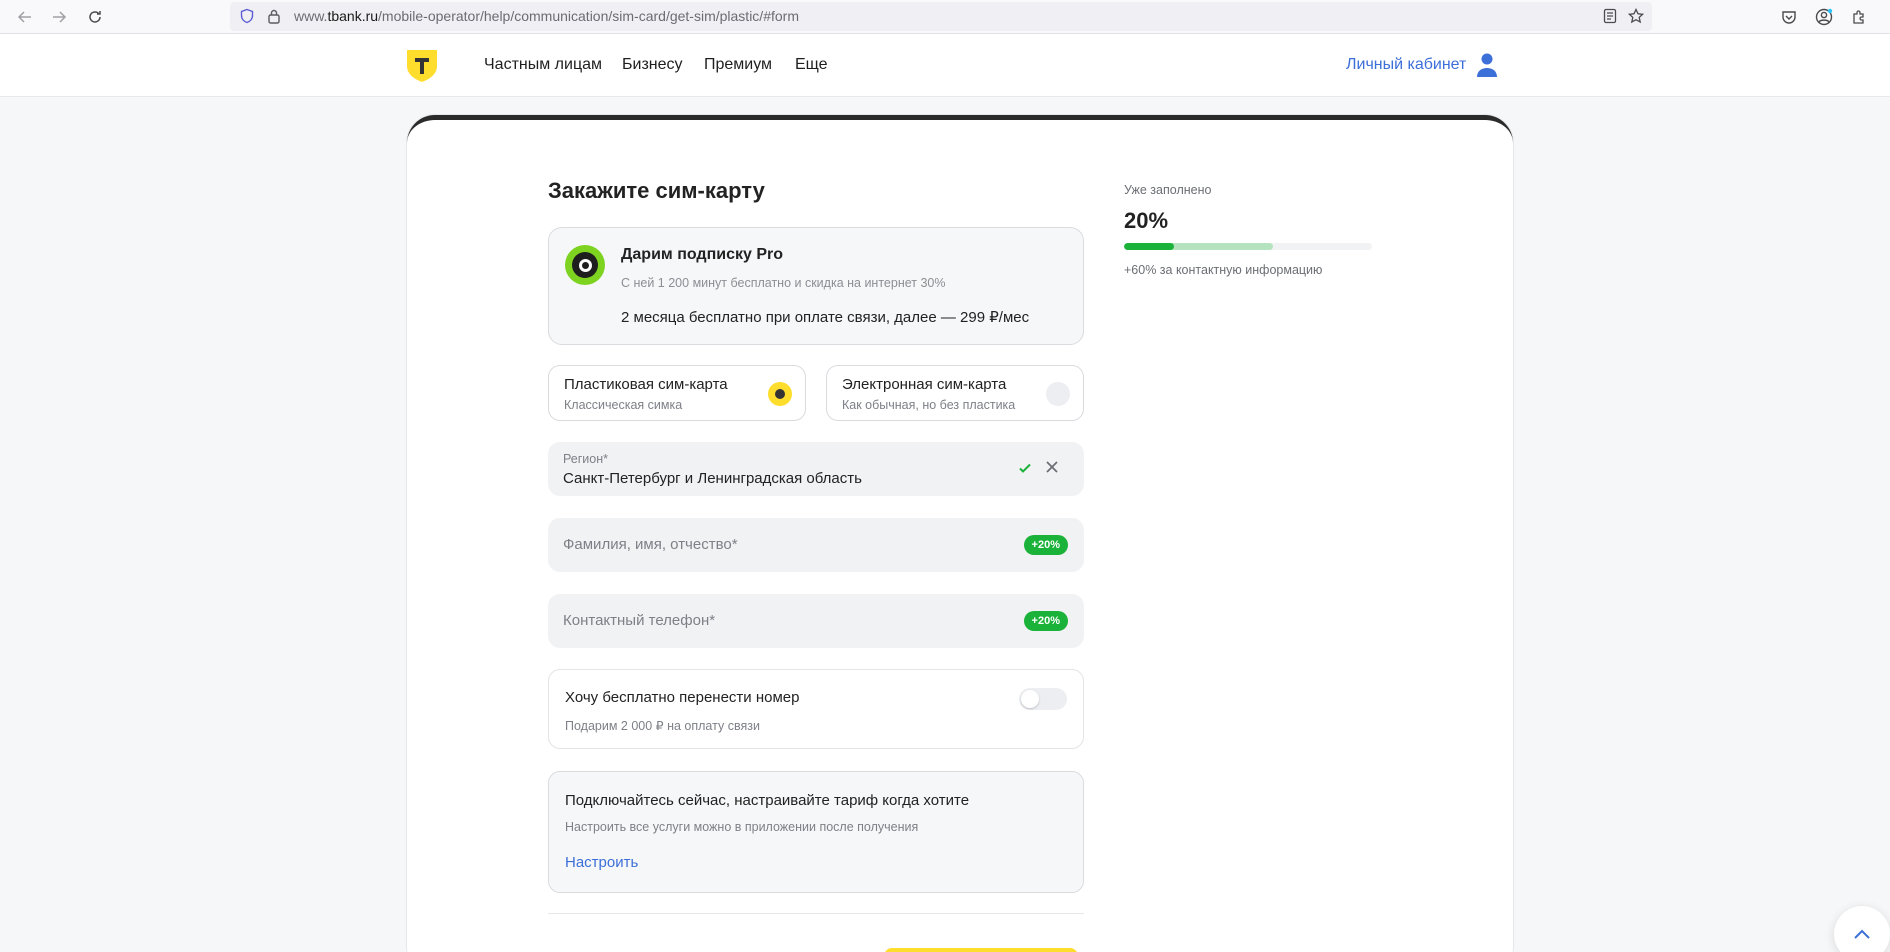  Describe the element at coordinates (1862, 934) in the screenshot. I see `chevron-up-icon` at that location.